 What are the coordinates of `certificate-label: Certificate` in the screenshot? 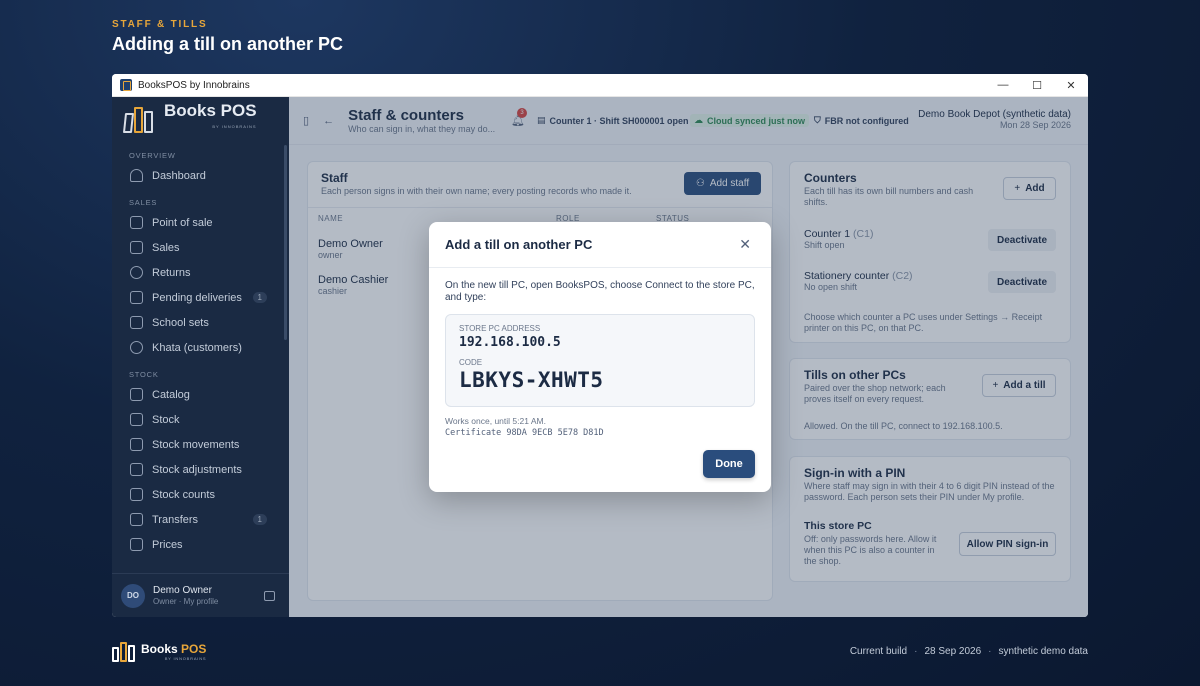 It's located at (473, 433).